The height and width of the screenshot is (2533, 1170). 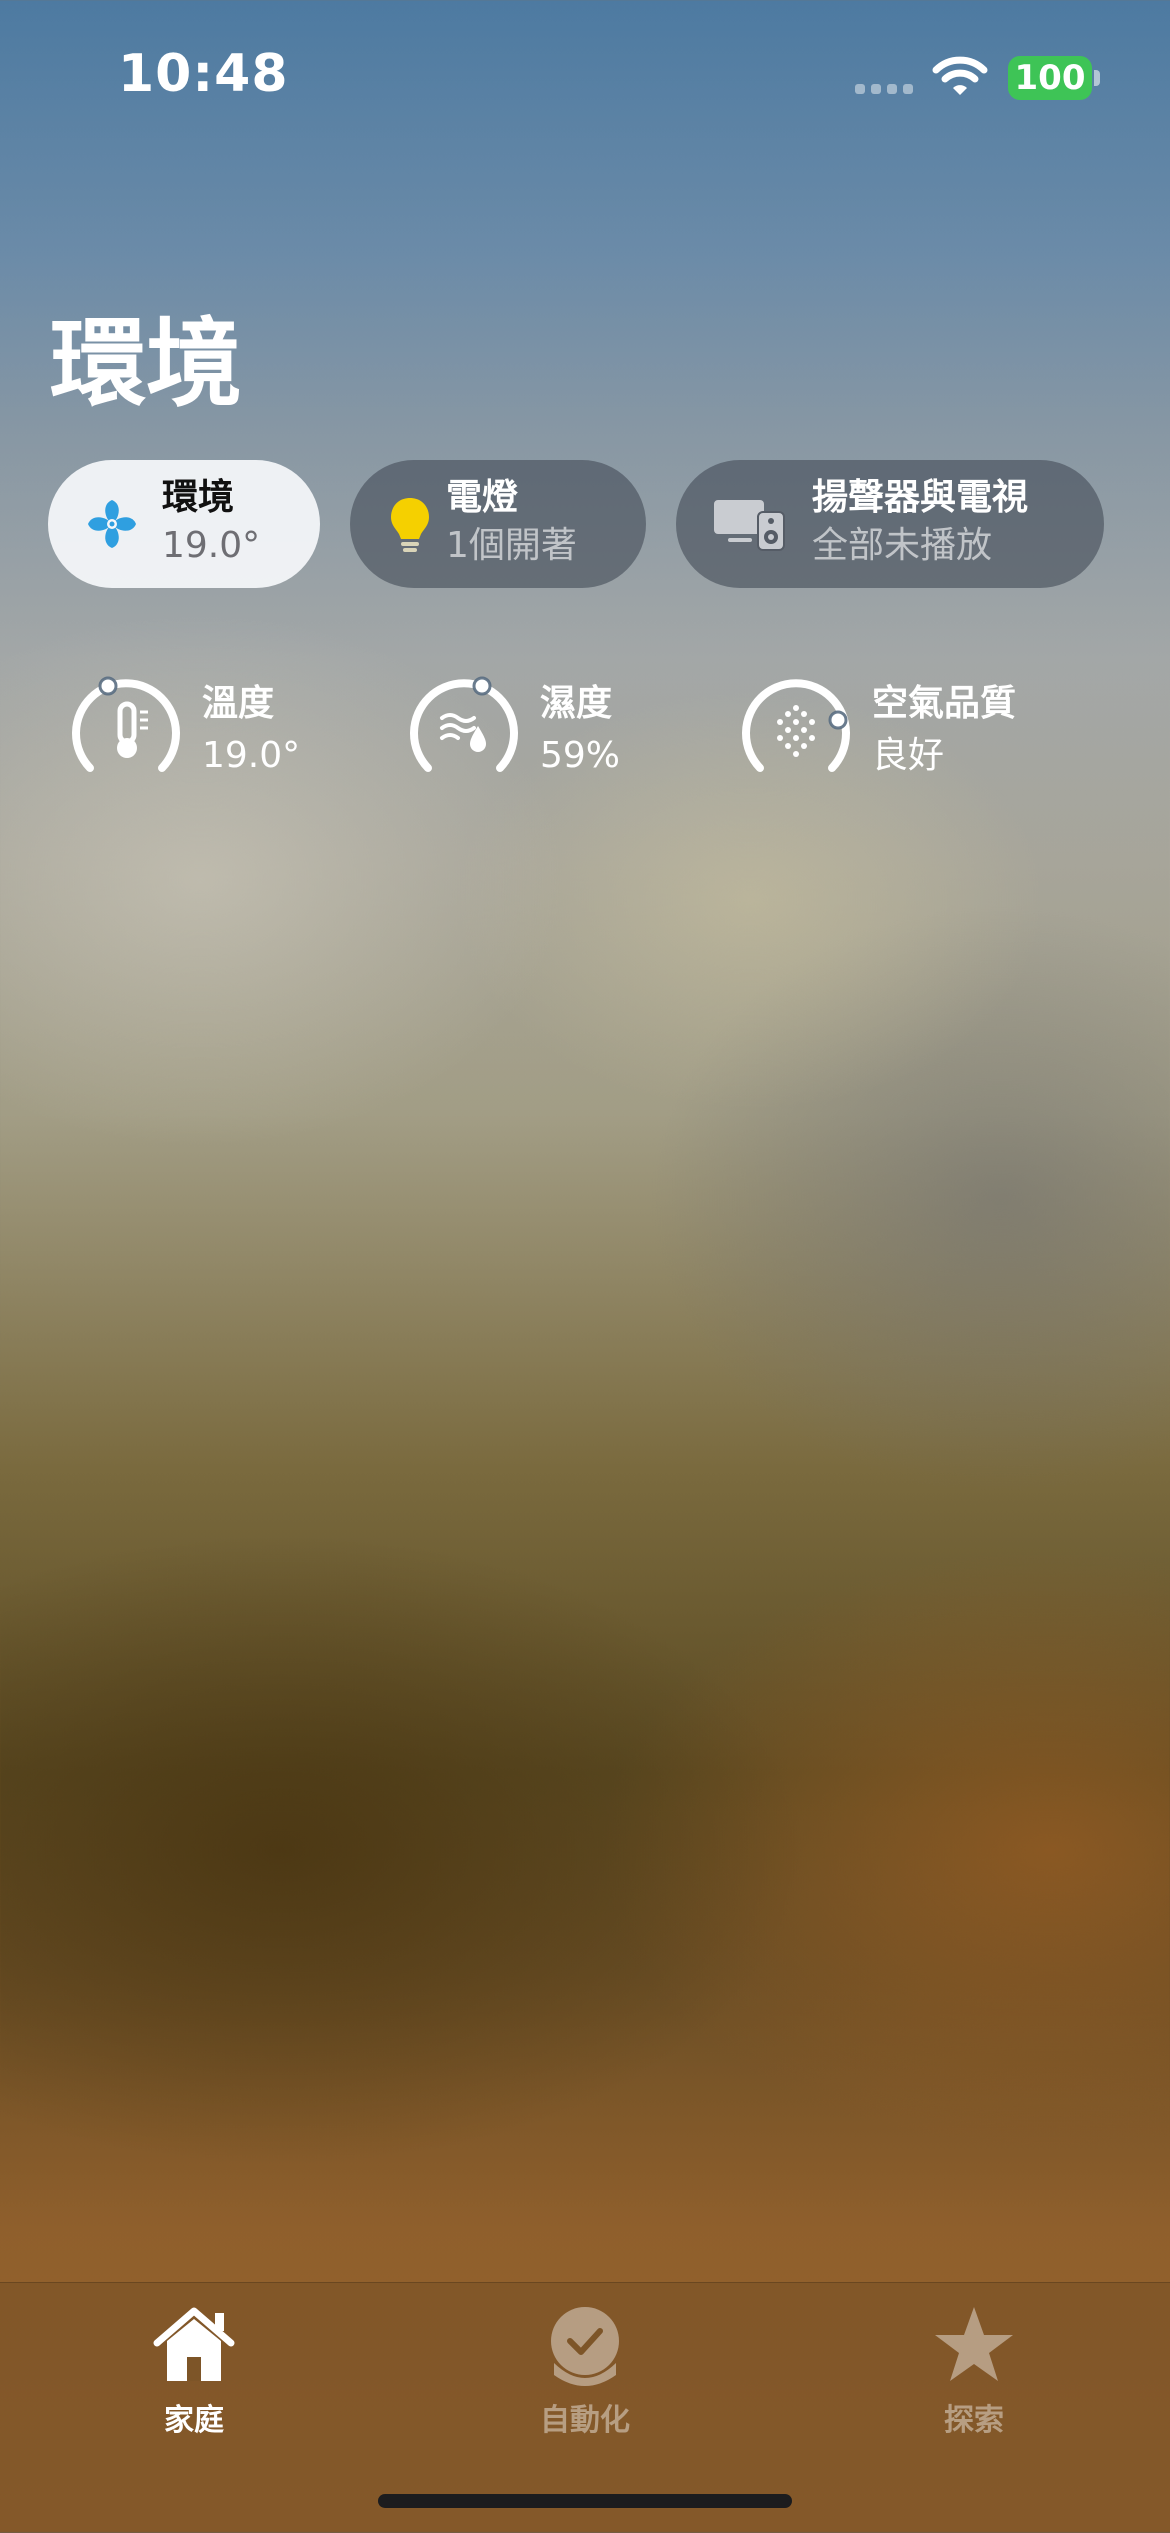 What do you see at coordinates (908, 755) in the screenshot?
I see `sensor-value: 良好` at bounding box center [908, 755].